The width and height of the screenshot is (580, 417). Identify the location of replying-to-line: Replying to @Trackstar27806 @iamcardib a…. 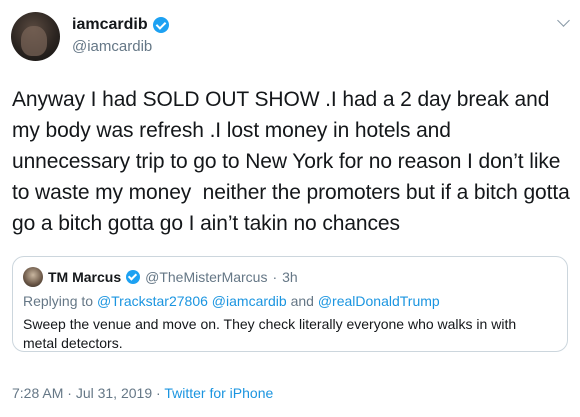
(231, 301).